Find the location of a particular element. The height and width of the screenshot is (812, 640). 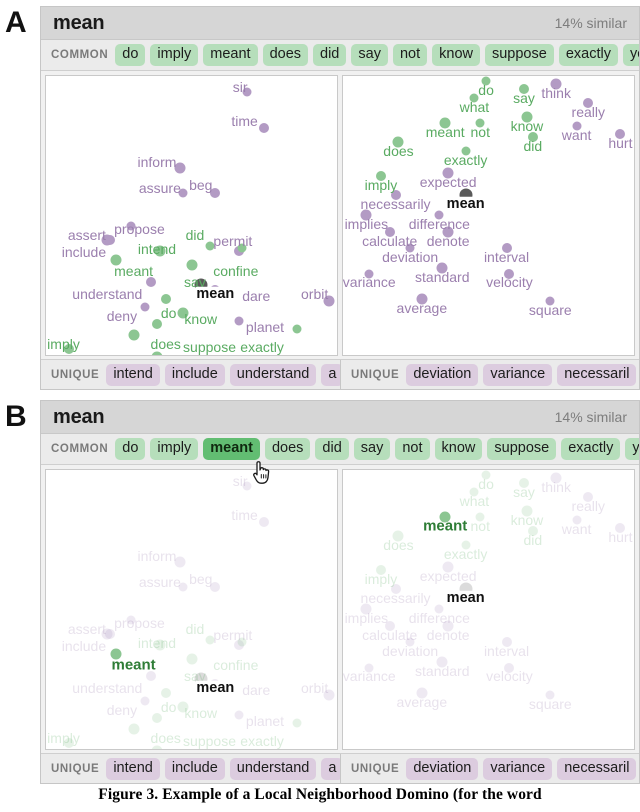

chip-imply: imply is located at coordinates (174, 449).